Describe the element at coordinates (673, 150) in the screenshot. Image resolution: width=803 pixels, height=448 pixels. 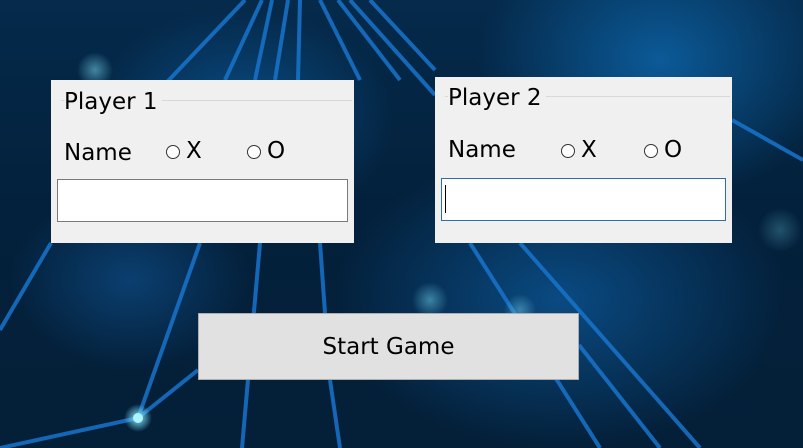
I see `player2-radio-o-label: O` at that location.